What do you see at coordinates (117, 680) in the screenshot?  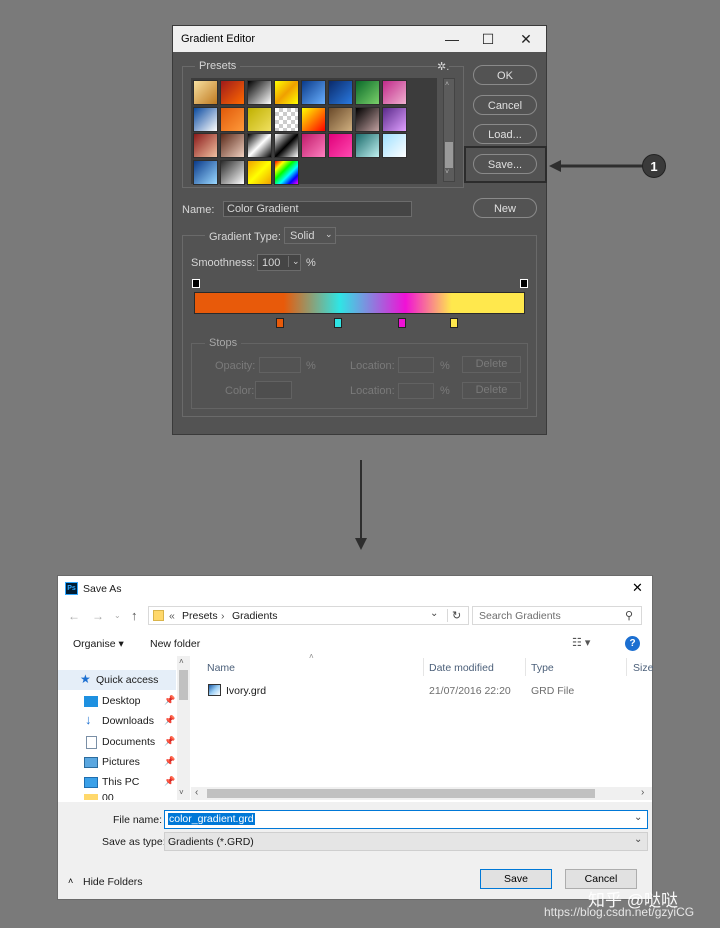 I see `nav-quick-access: ★ Quick access` at bounding box center [117, 680].